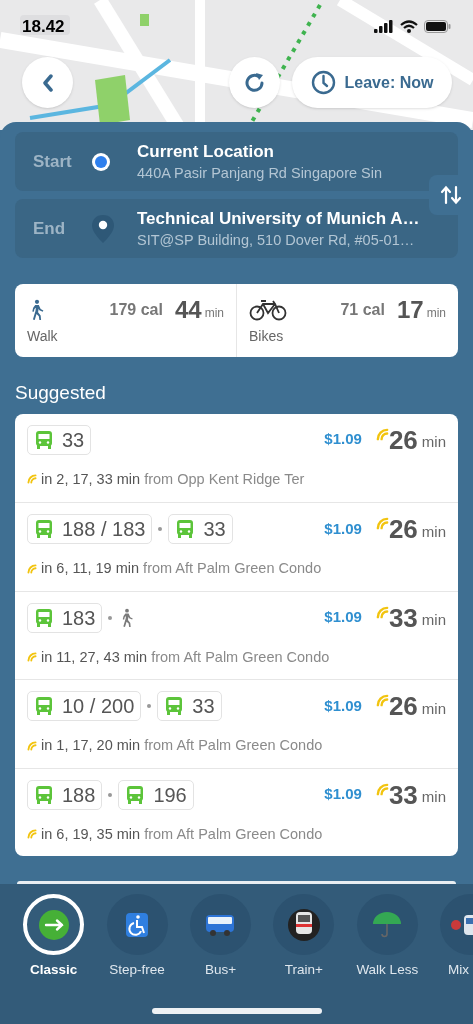 The height and width of the screenshot is (1024, 473). What do you see at coordinates (104, 228) in the screenshot?
I see `map-pin-icon` at bounding box center [104, 228].